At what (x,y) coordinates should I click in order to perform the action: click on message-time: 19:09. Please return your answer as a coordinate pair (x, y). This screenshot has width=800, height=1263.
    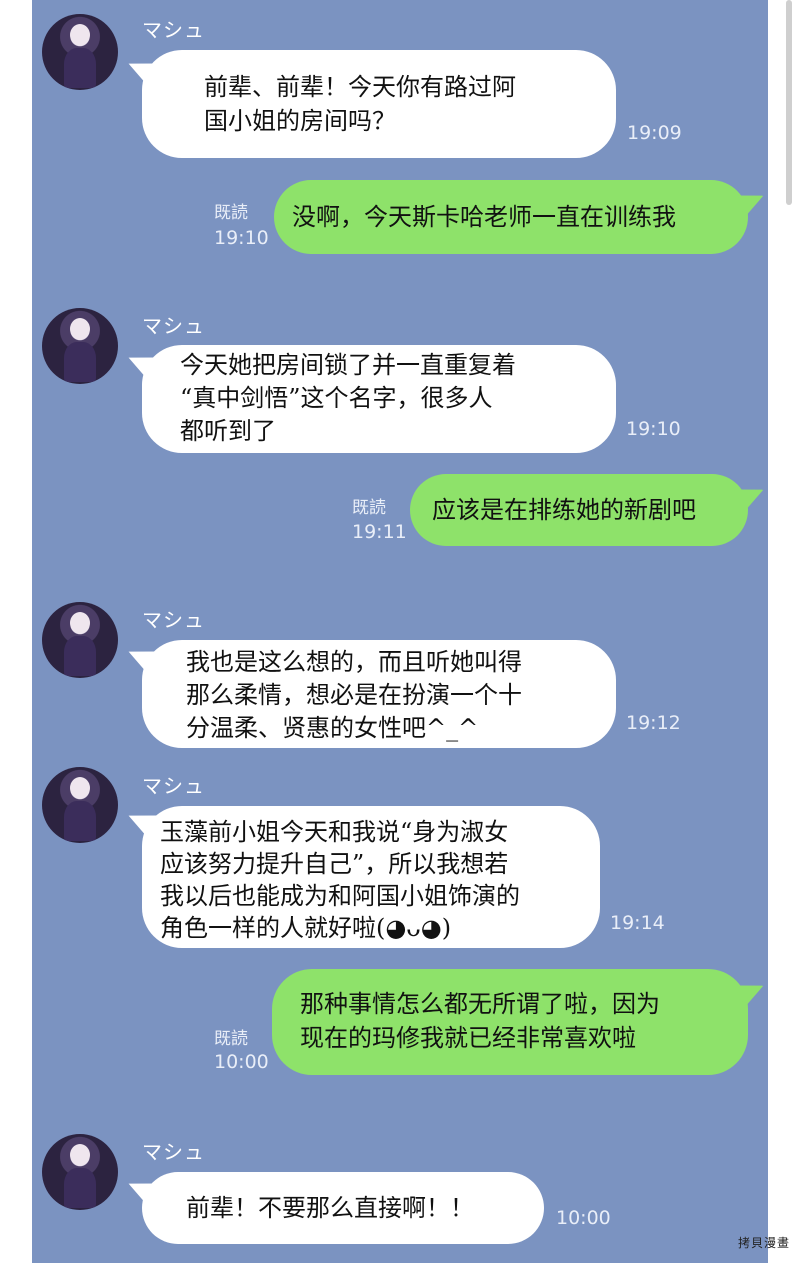
    Looking at the image, I should click on (654, 133).